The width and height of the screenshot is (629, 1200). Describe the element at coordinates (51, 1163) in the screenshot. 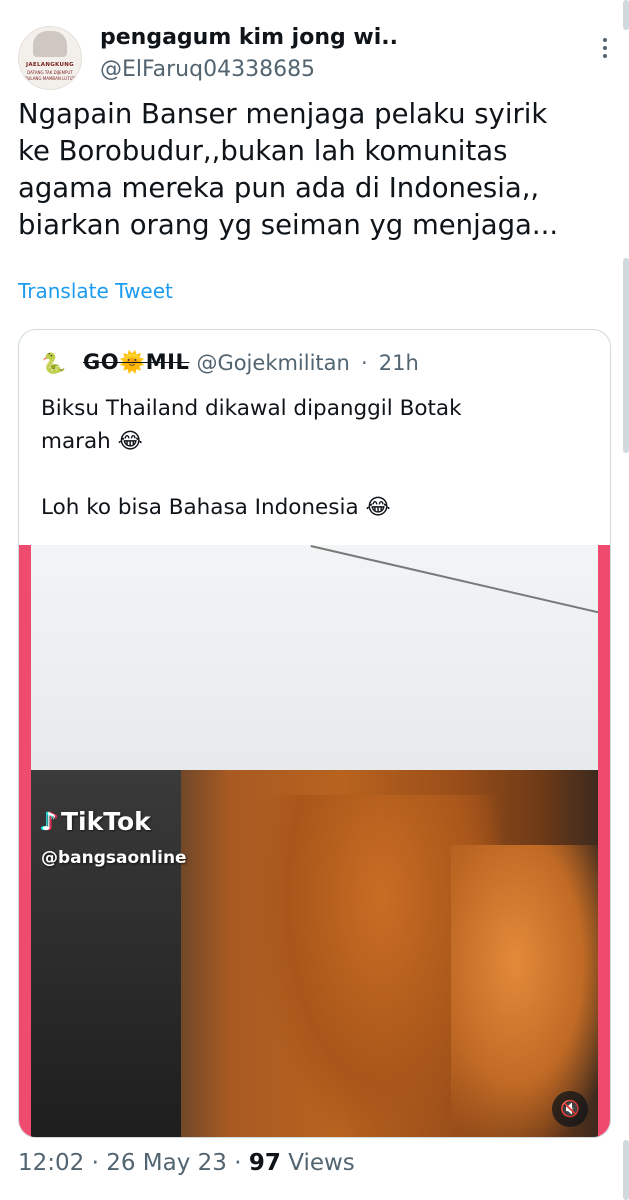

I see `tweet-time: 12:02` at that location.